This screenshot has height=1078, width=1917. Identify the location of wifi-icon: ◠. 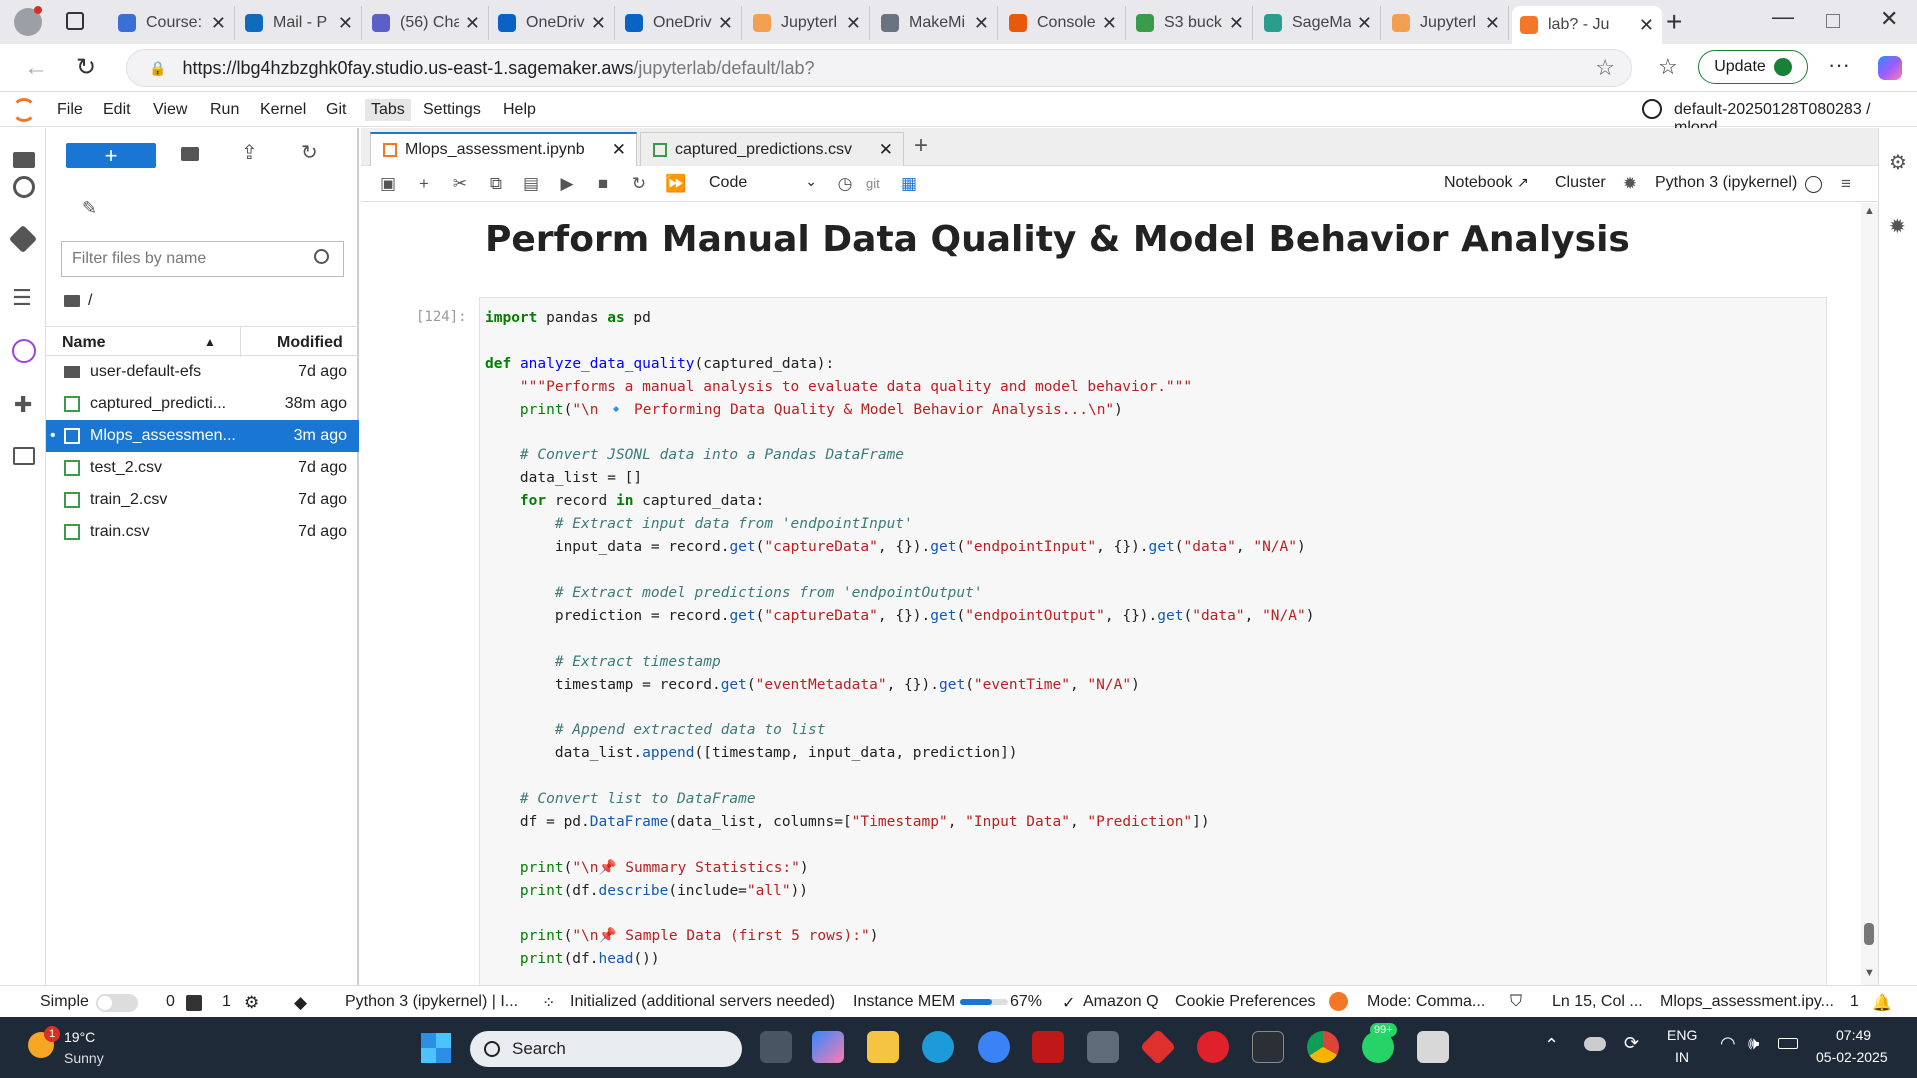
(1728, 1043).